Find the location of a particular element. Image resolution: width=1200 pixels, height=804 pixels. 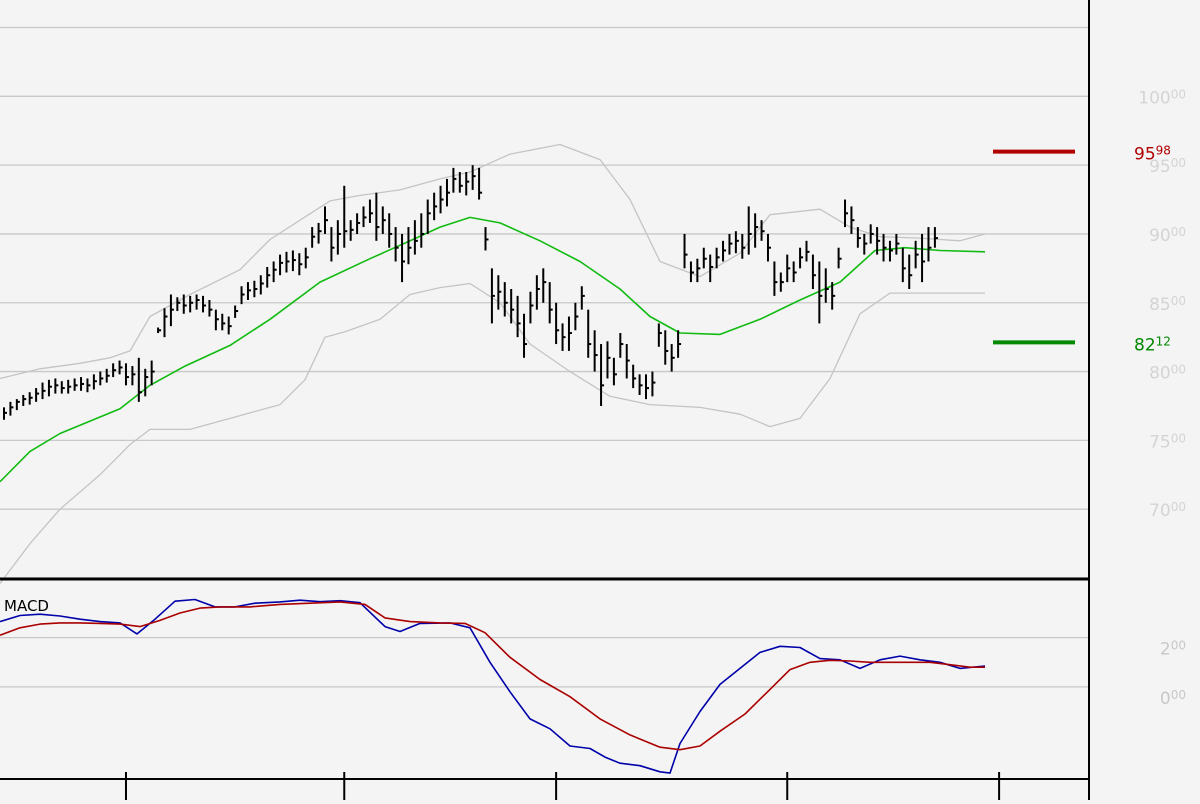

macd-title: MACD is located at coordinates (26, 606).